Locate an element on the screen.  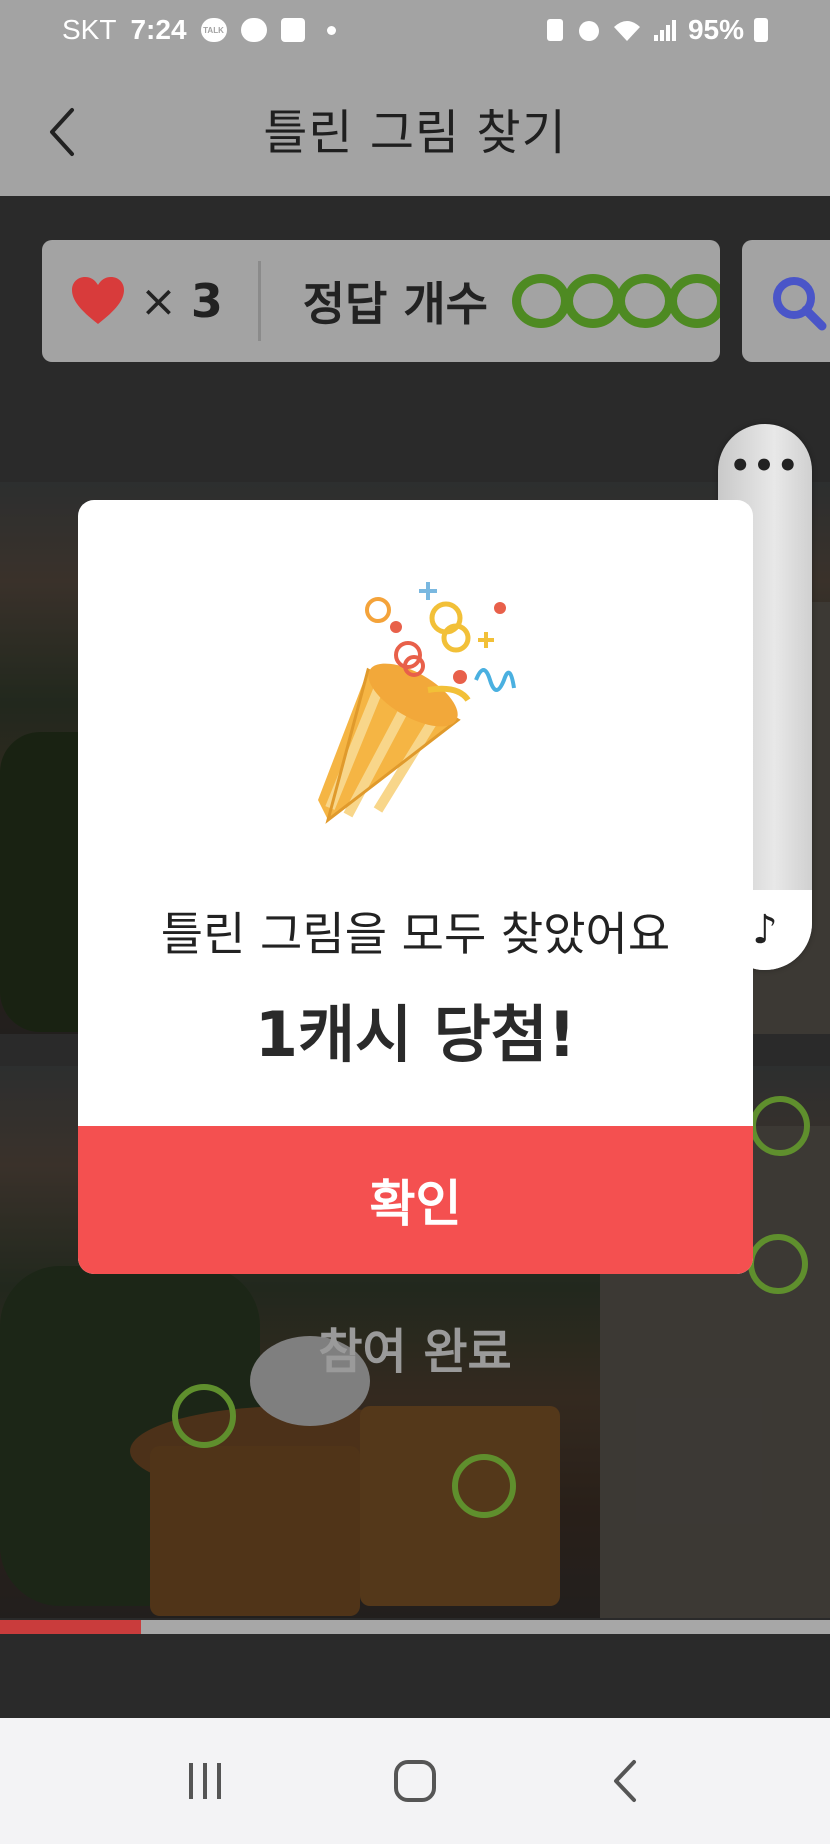
app-header: 틀린 그림 찾기 is located at coordinates (415, 128).